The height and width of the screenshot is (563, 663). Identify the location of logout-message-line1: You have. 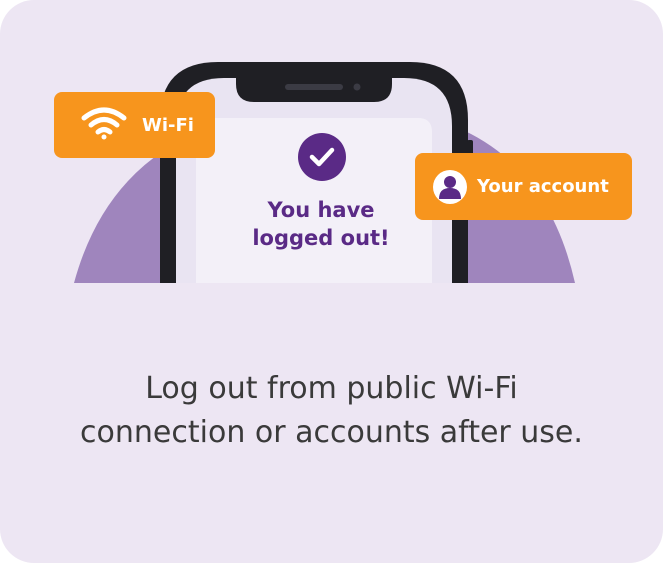
(321, 210).